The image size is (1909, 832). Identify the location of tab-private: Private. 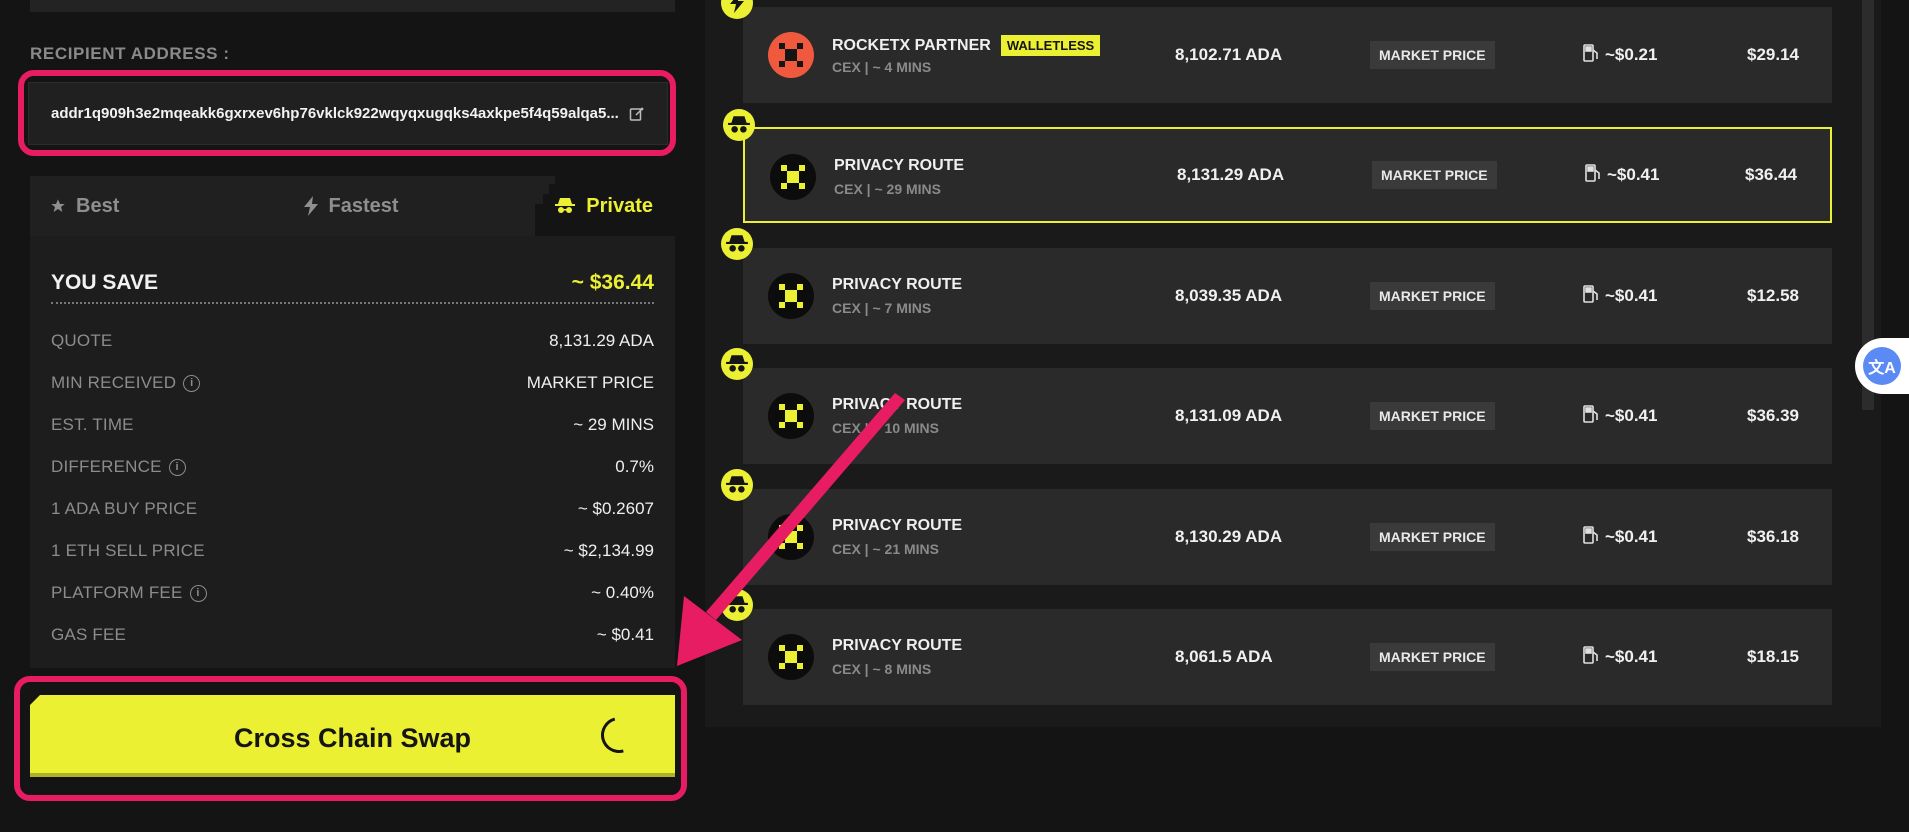
(563, 206).